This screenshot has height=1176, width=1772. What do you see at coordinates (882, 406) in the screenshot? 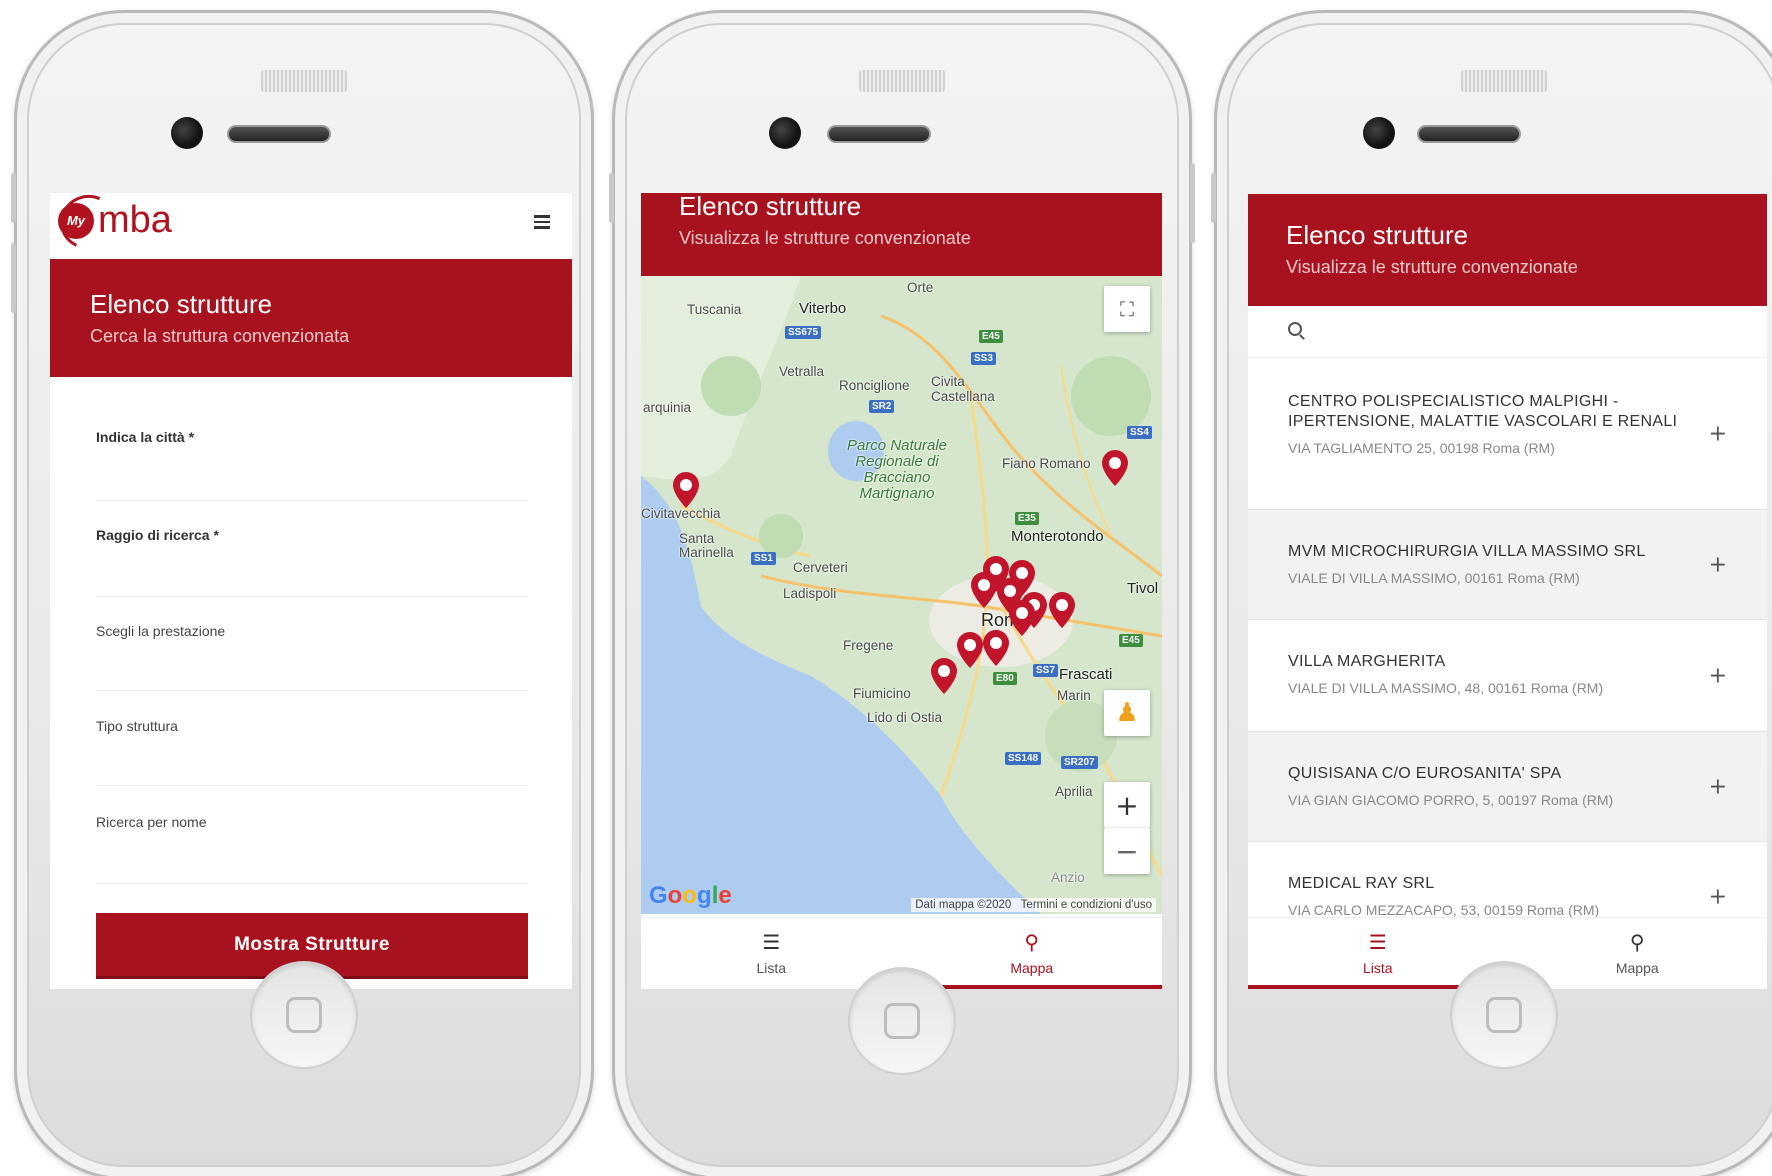
I see `road-shield: SR2` at bounding box center [882, 406].